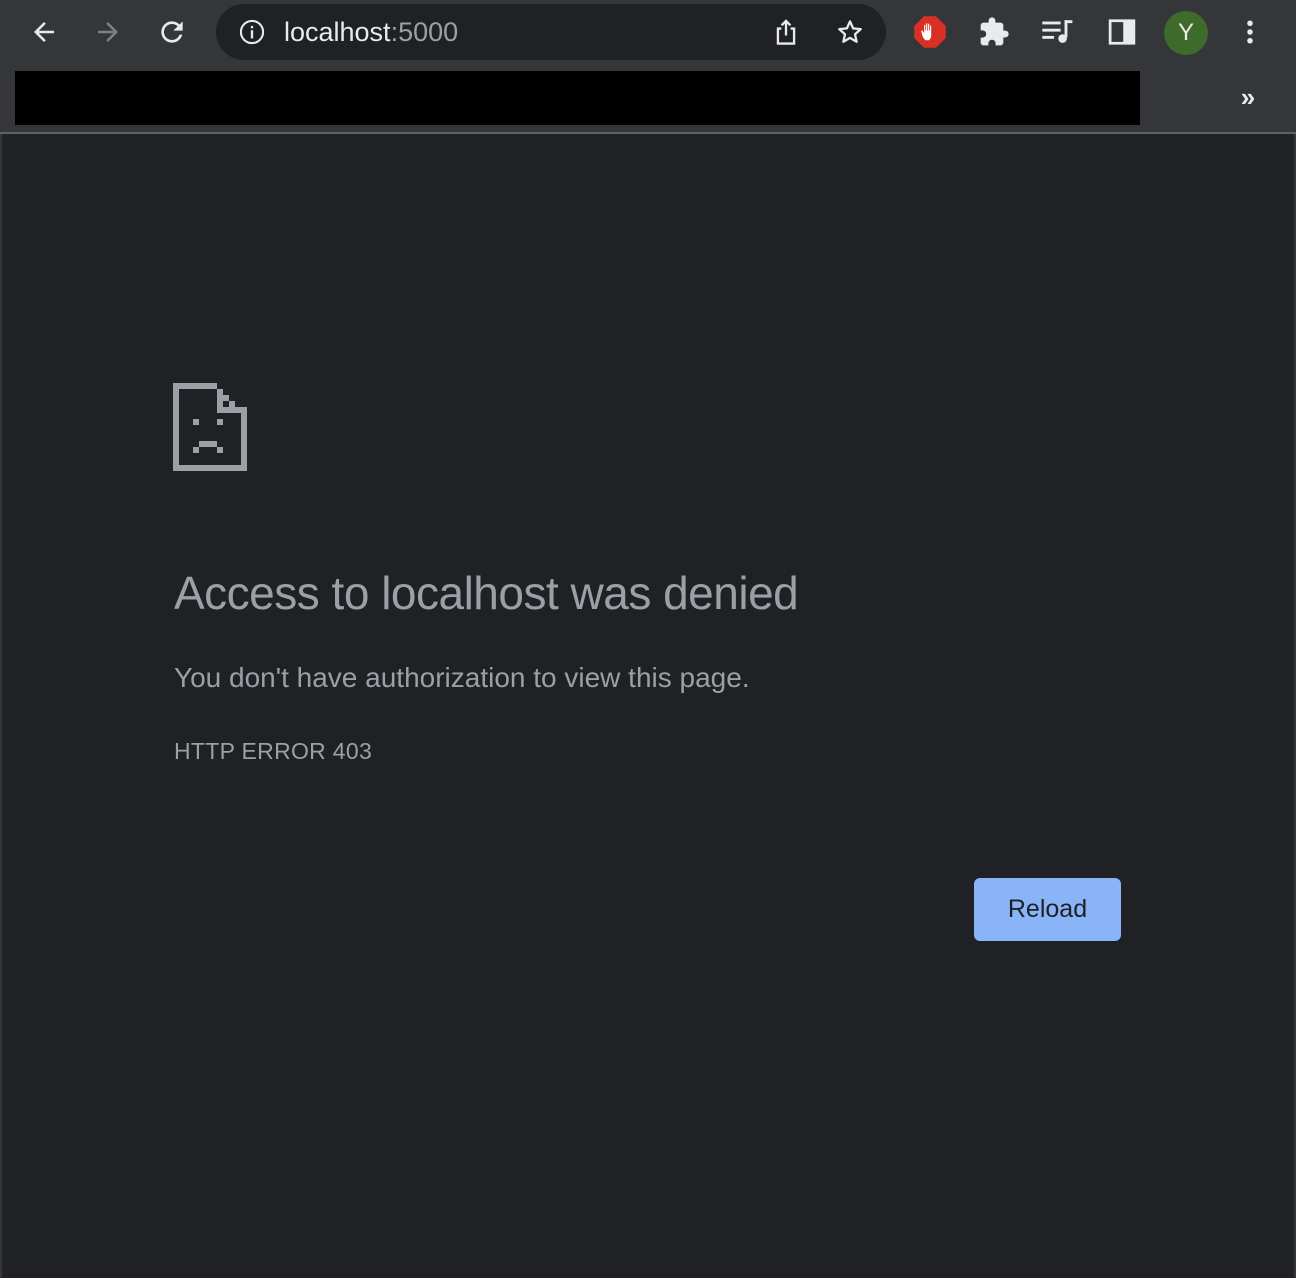 The width and height of the screenshot is (1296, 1278). I want to click on site-info-icon, so click(252, 32).